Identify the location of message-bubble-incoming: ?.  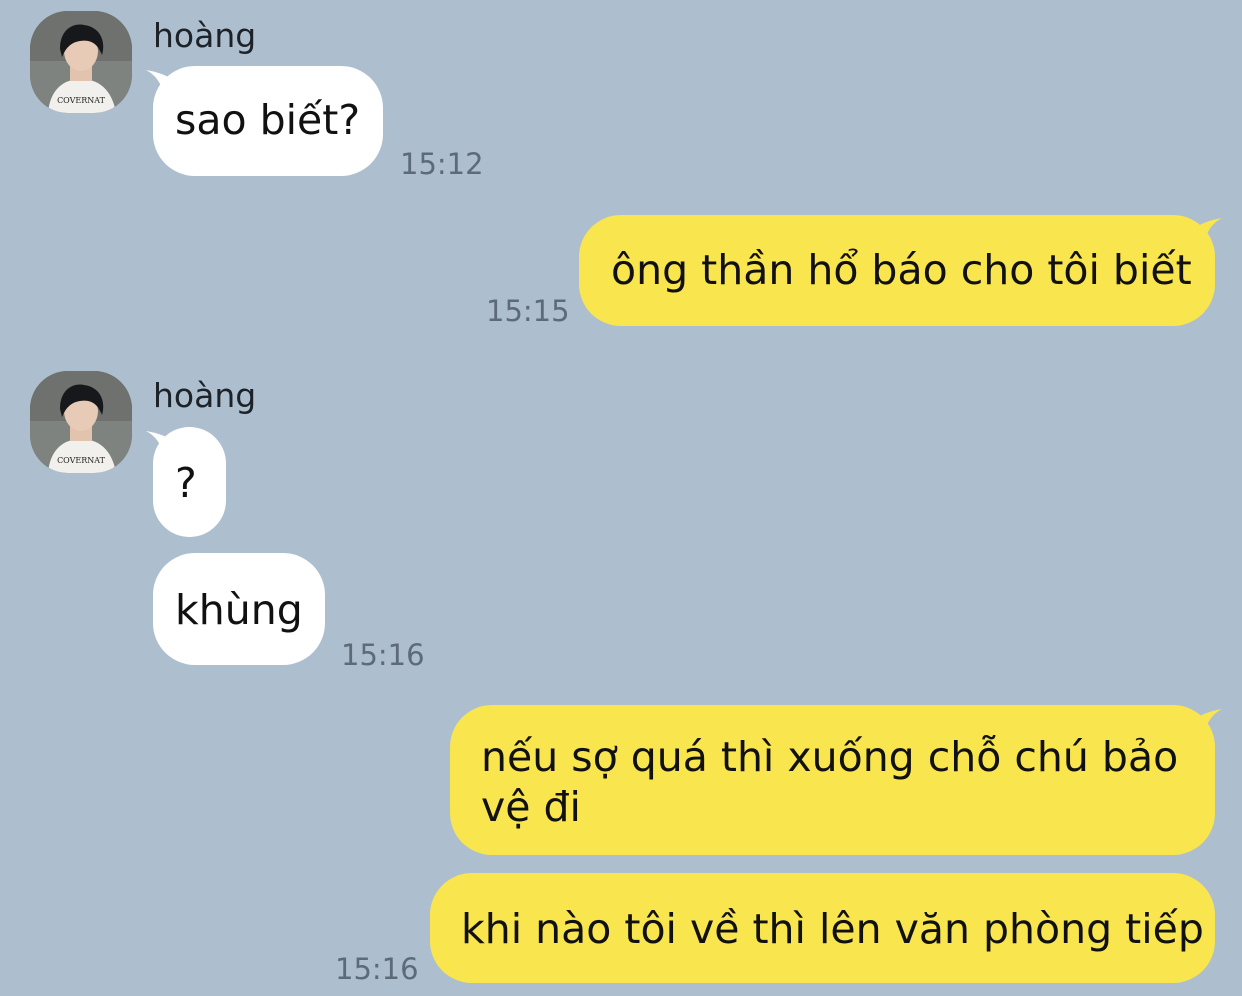
(189, 482).